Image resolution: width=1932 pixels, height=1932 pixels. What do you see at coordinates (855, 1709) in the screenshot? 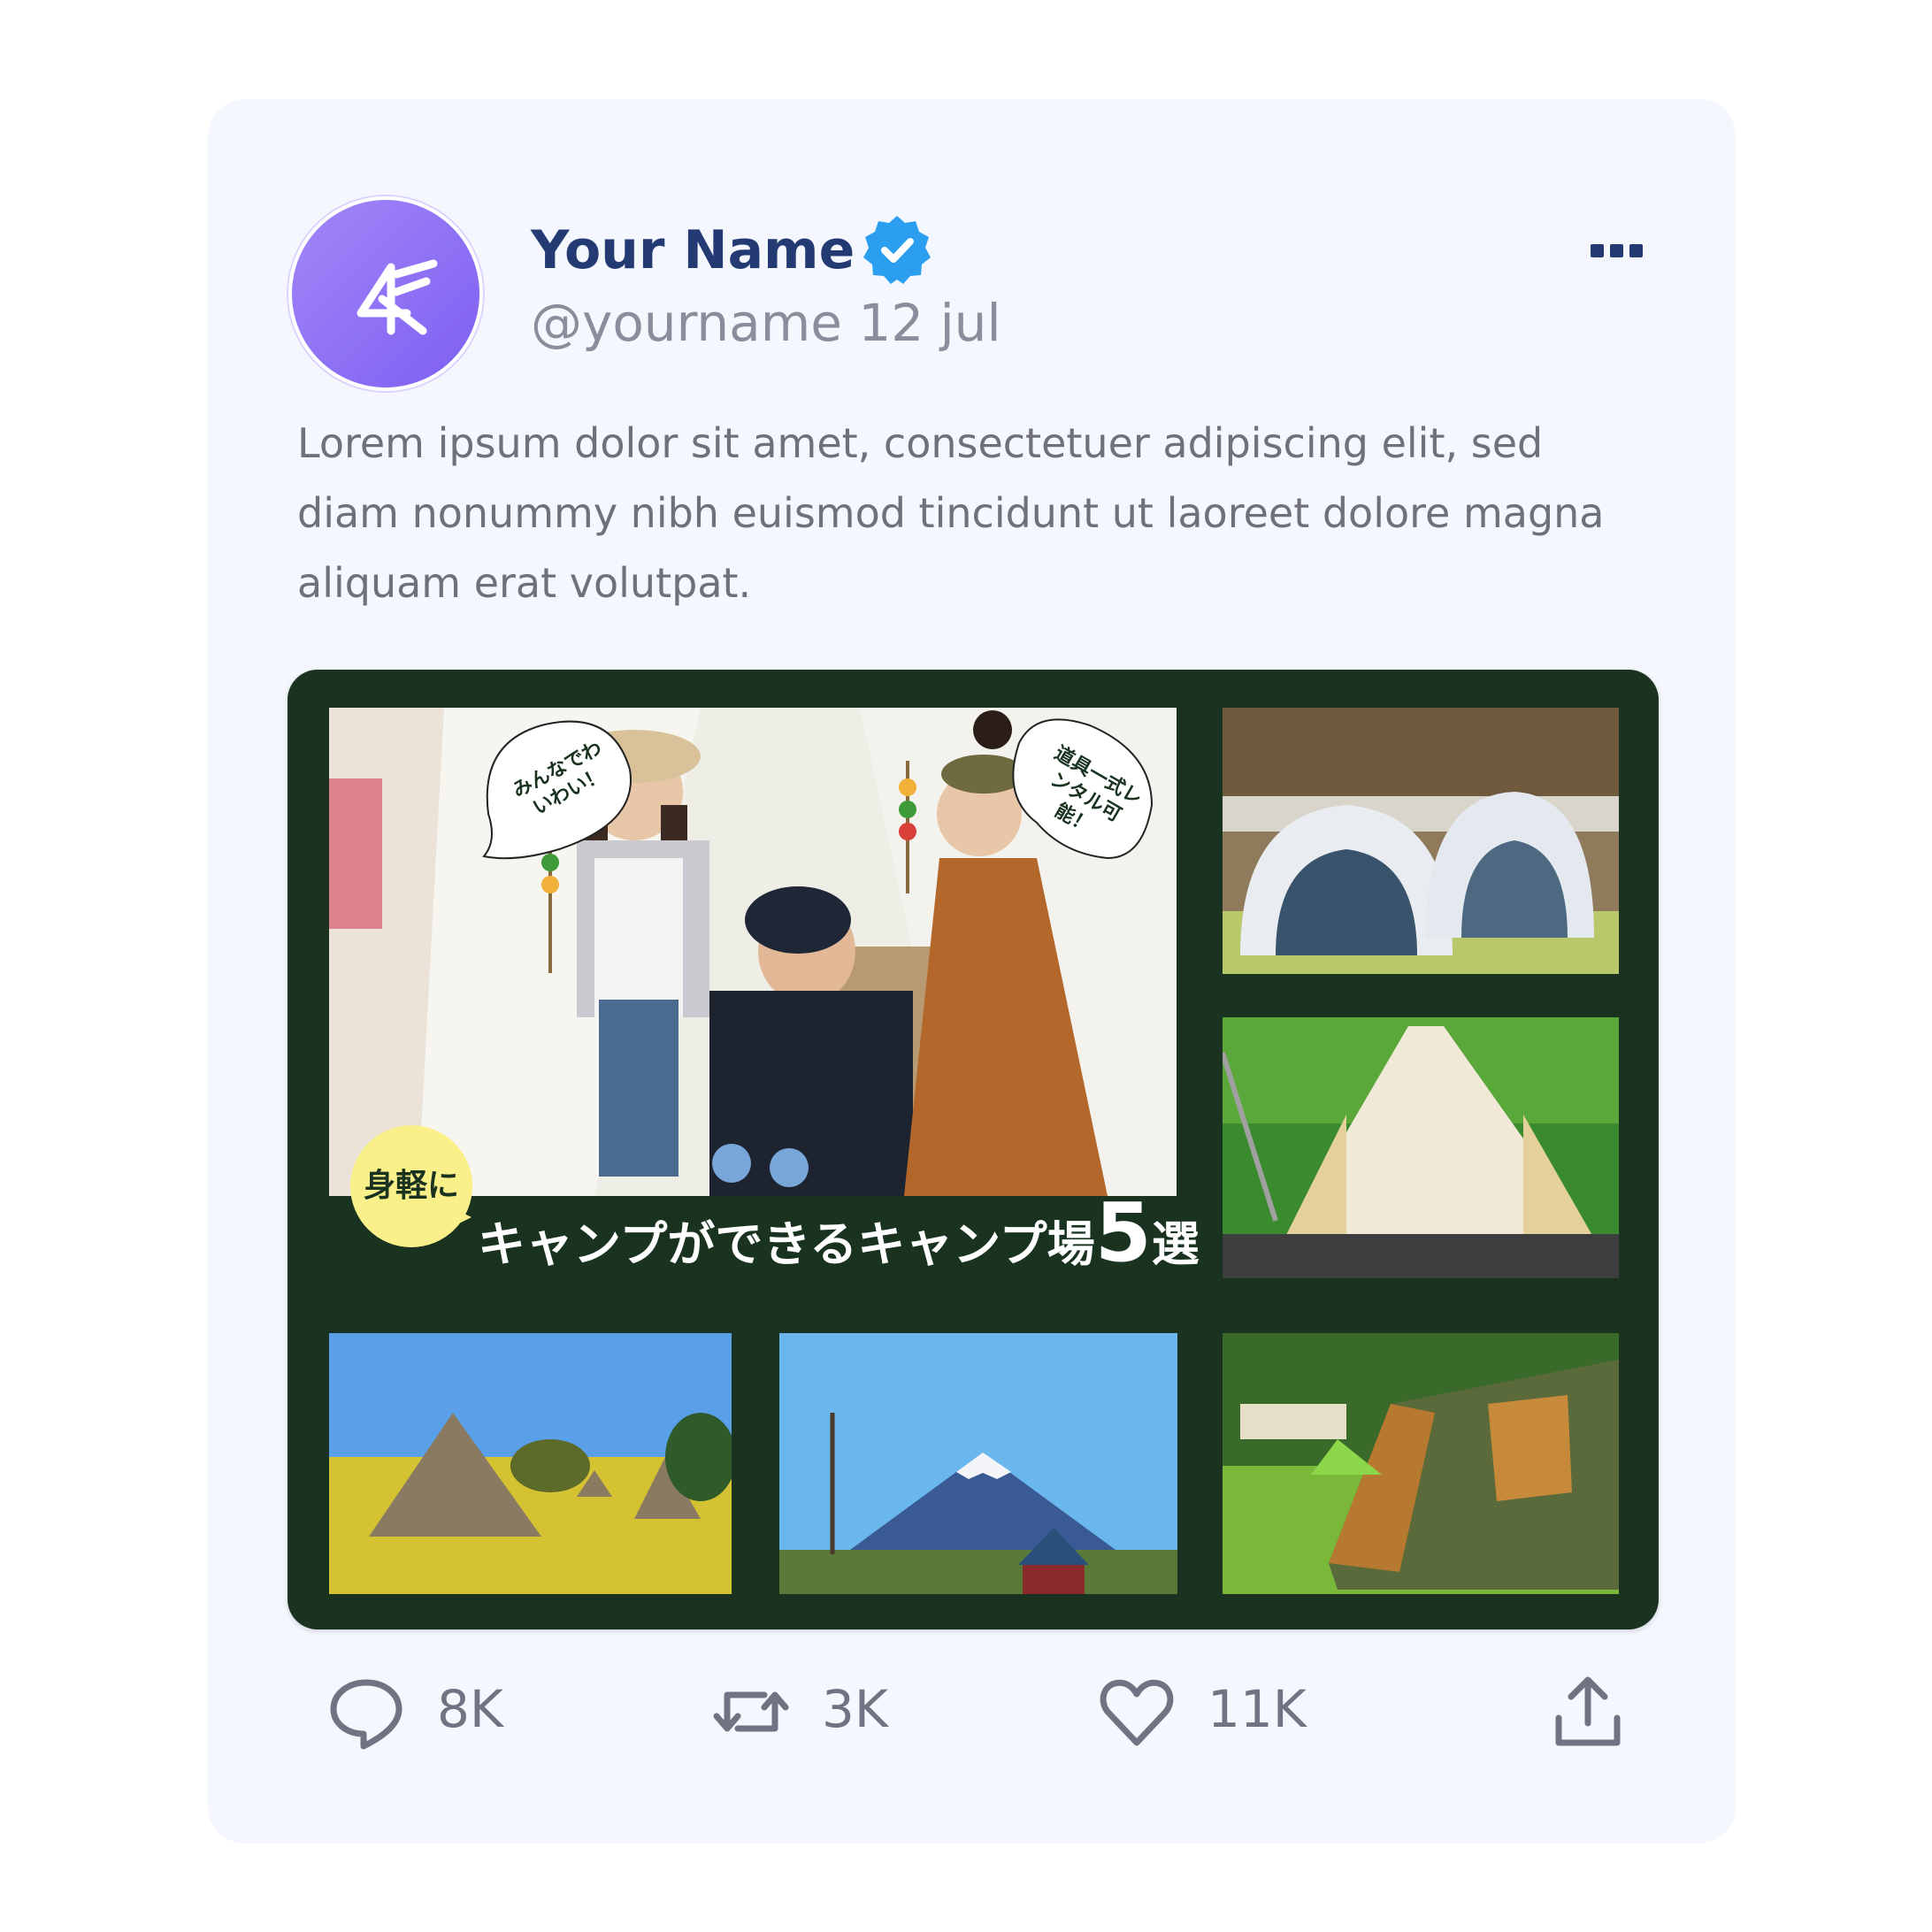
I see `retweet-count: 3K` at bounding box center [855, 1709].